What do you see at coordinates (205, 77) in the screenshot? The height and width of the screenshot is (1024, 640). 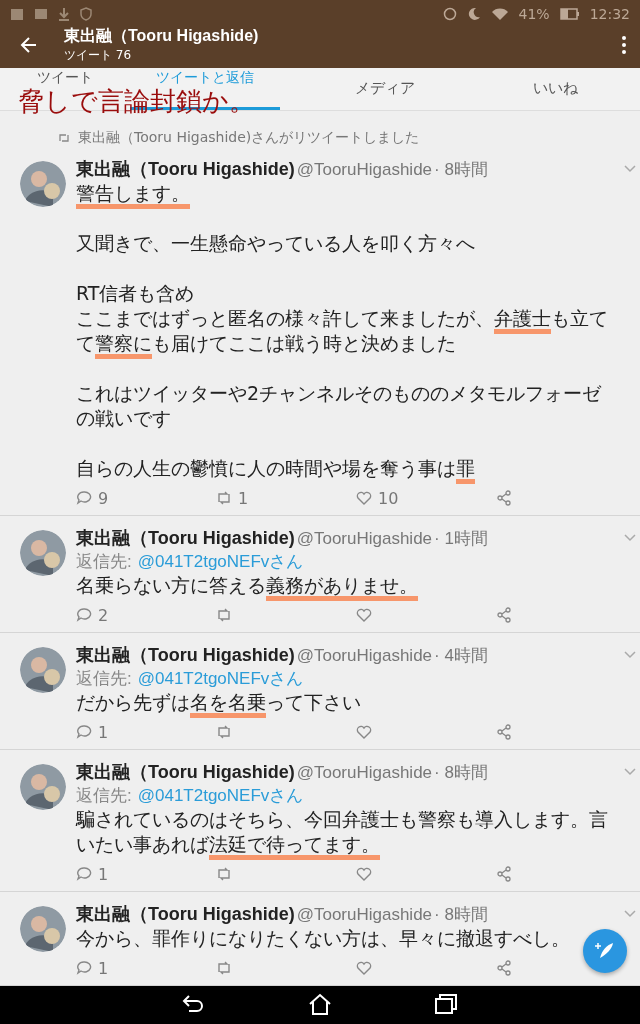 I see `tab: ツイートと返信` at bounding box center [205, 77].